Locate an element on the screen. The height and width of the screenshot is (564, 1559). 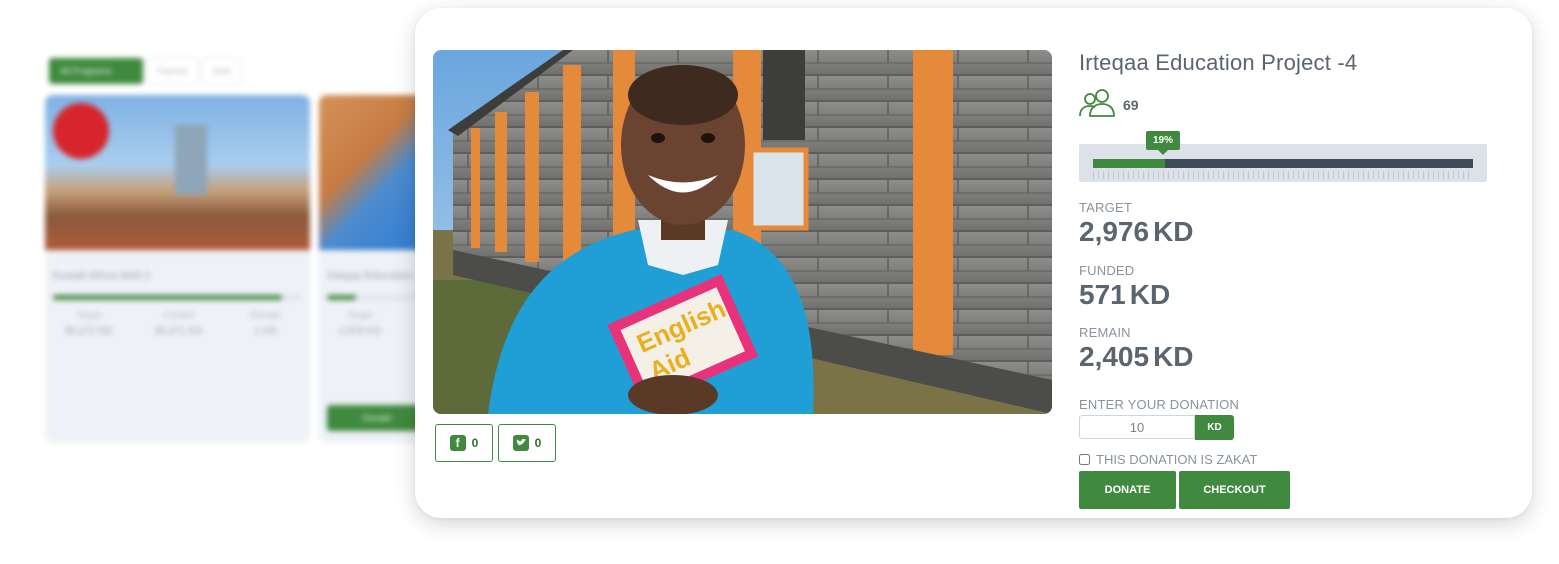
badge-ribbon is located at coordinates (81, 131).